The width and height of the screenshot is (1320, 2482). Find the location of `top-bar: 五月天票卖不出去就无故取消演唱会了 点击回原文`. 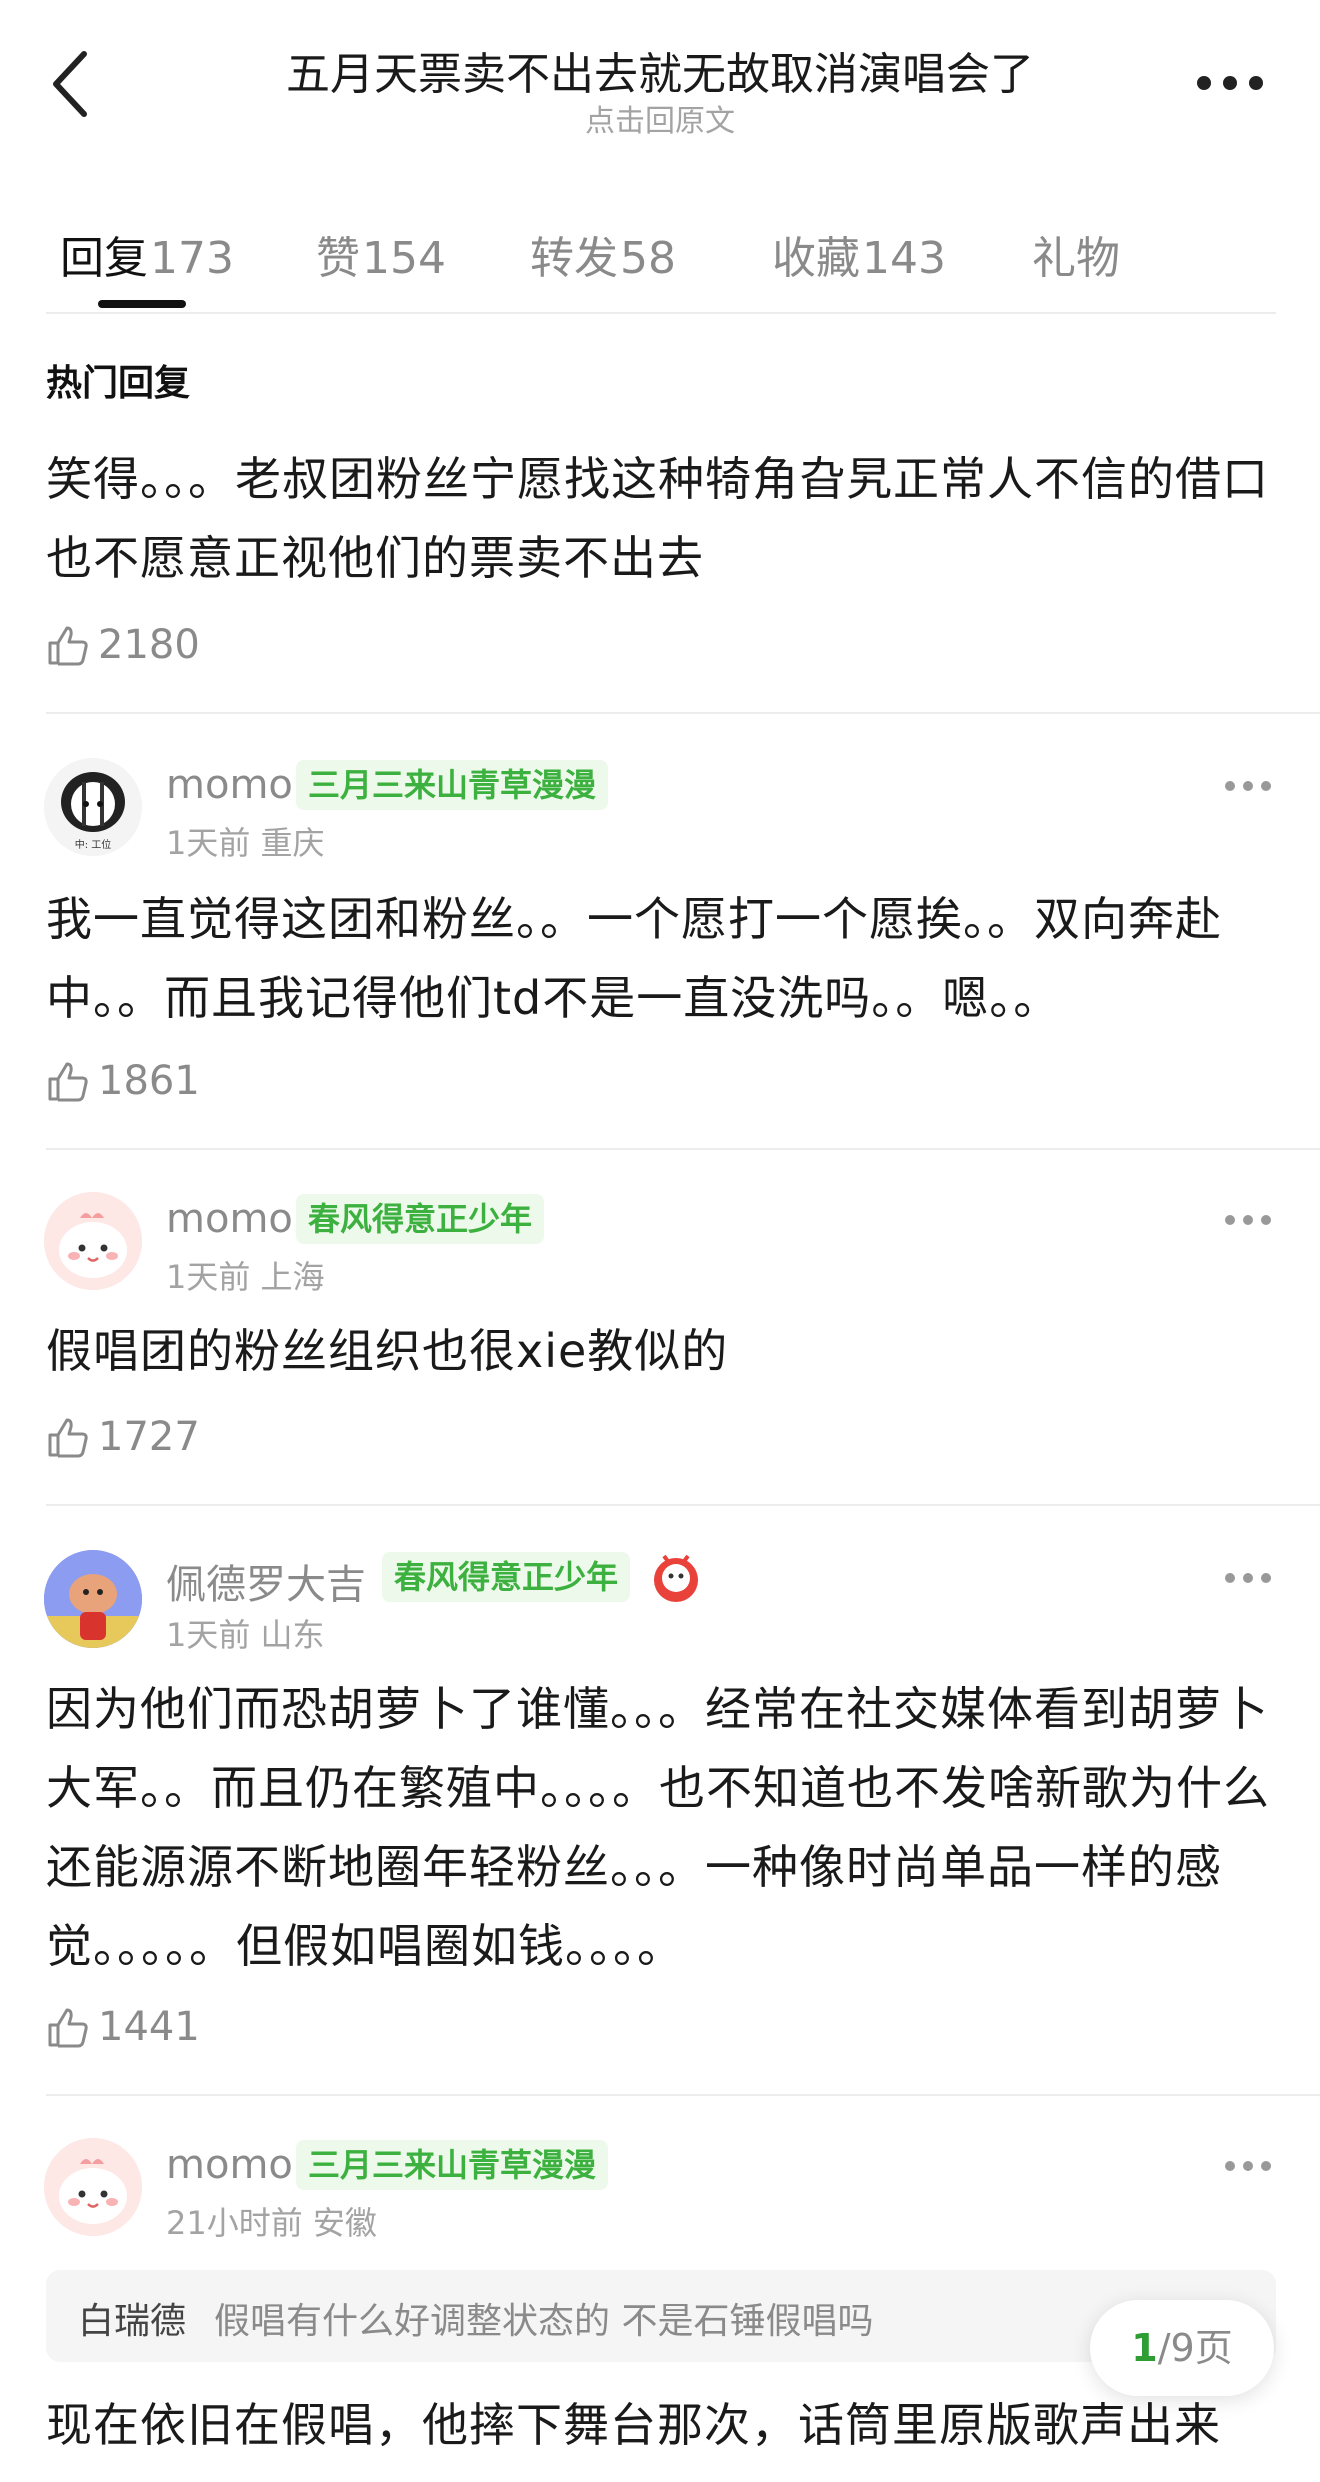

top-bar: 五月天票卖不出去就无故取消演唱会了 点击回原文 is located at coordinates (660, 80).